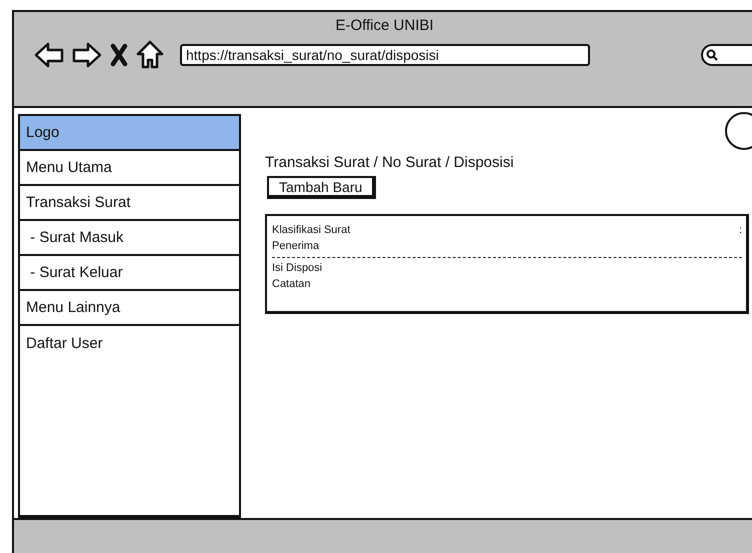  Describe the element at coordinates (87, 54) in the screenshot. I see `forward-icon` at that location.